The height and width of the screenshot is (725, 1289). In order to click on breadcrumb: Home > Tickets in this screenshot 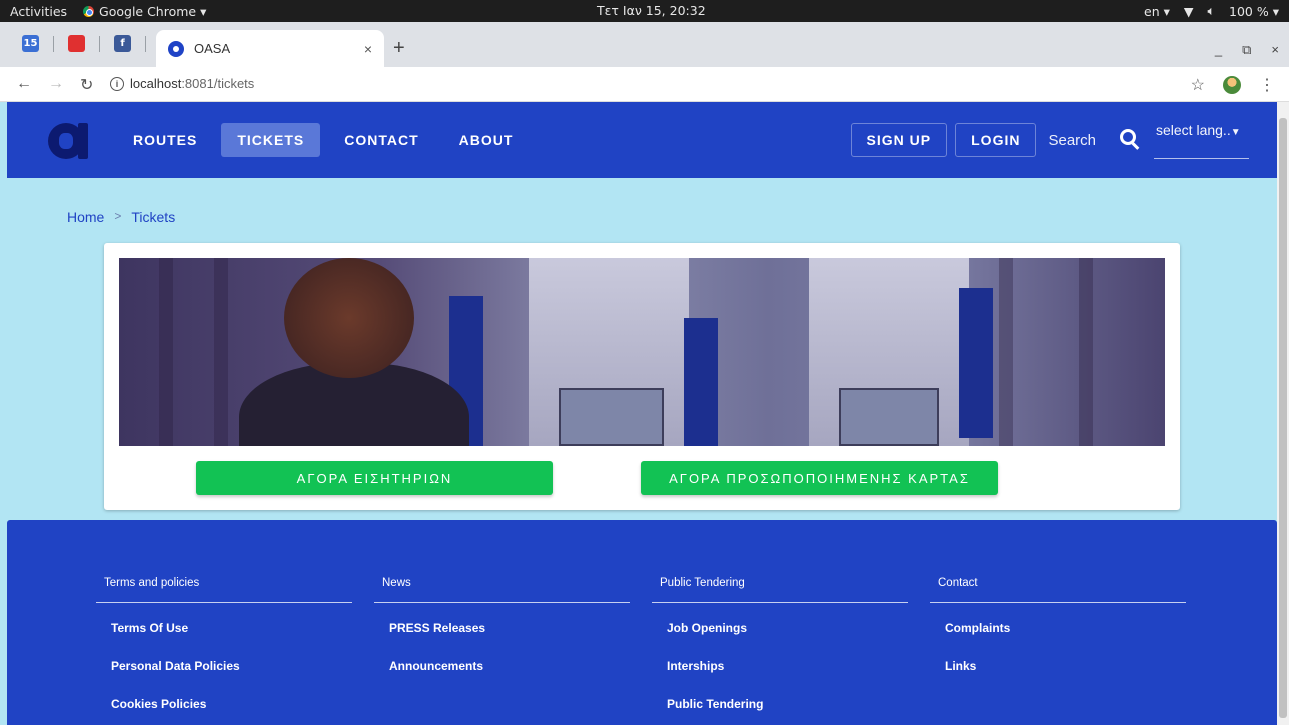, I will do `click(121, 217)`.